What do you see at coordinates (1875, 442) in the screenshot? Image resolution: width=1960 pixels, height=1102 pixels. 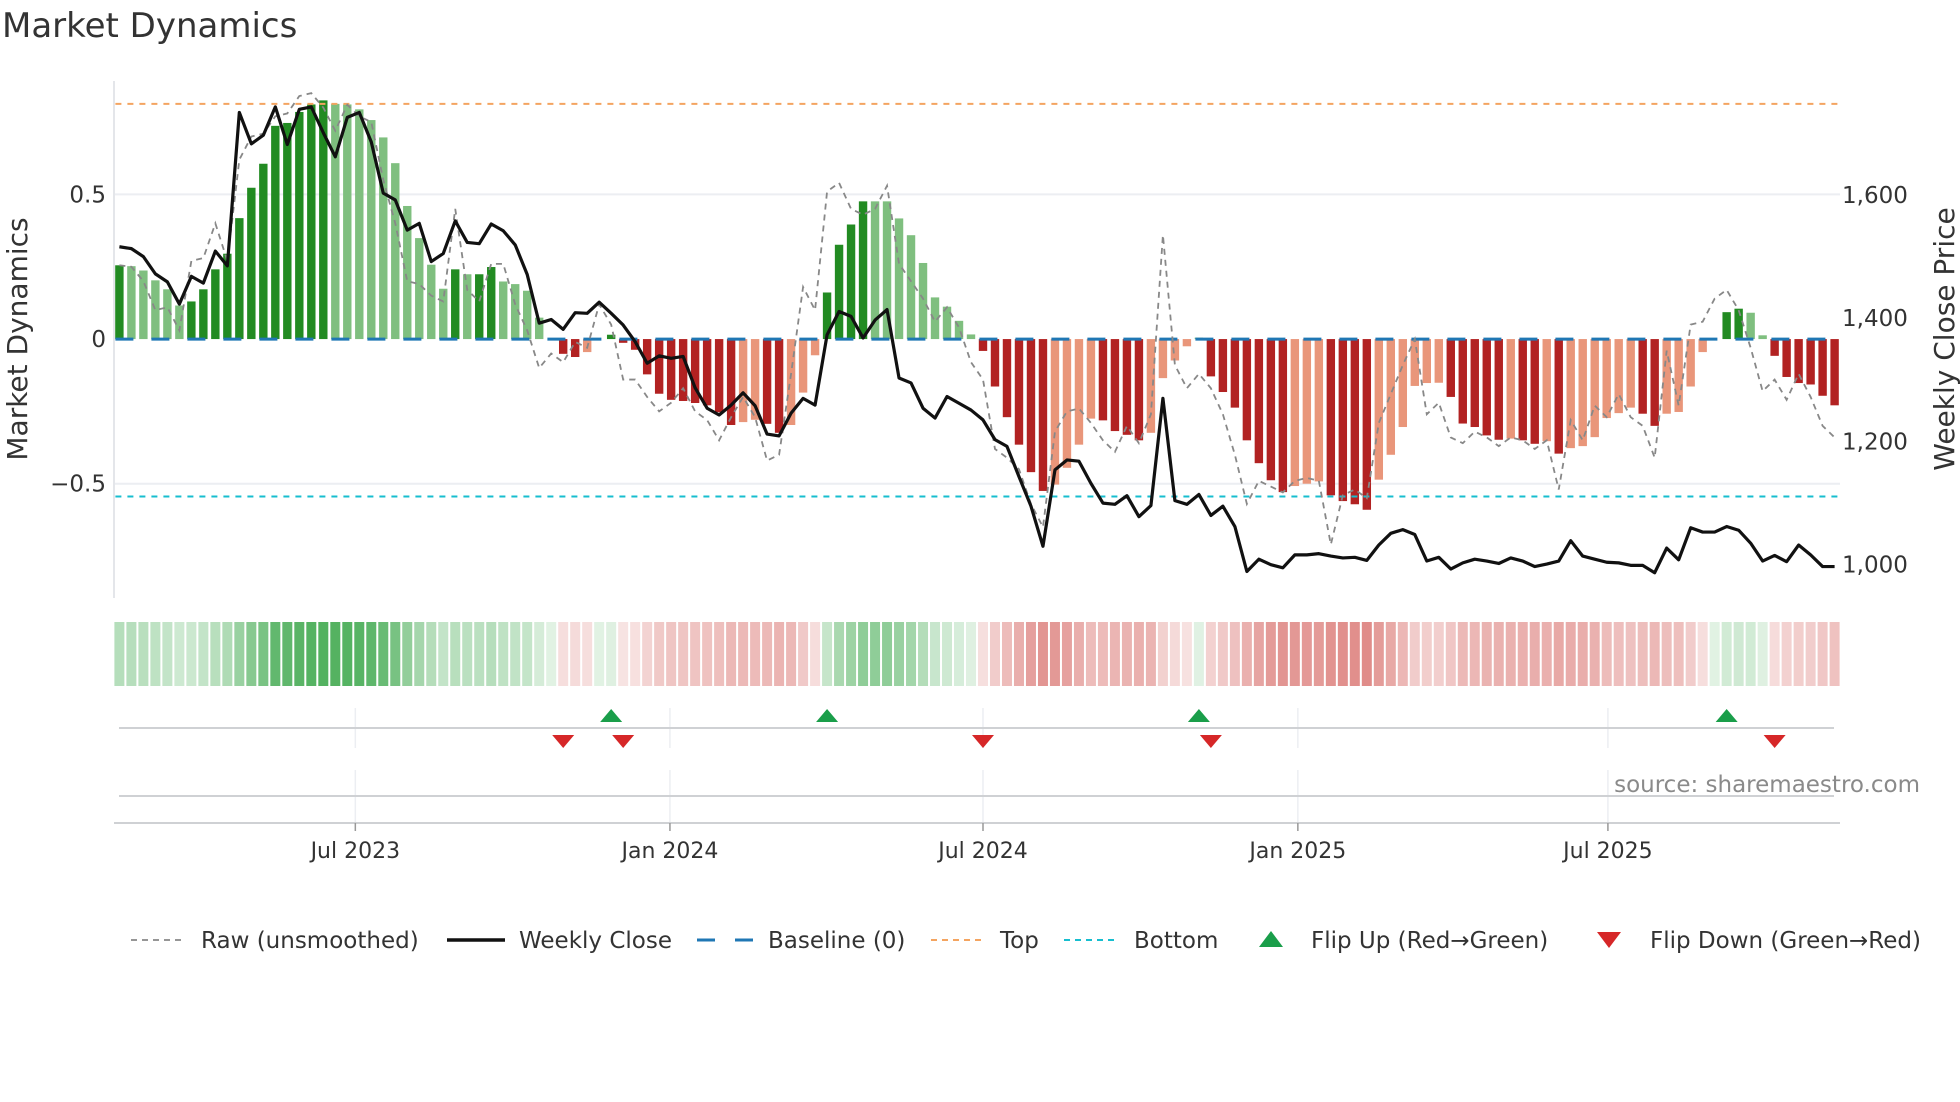 I see `y-right-tick-label: 1,200` at bounding box center [1875, 442].